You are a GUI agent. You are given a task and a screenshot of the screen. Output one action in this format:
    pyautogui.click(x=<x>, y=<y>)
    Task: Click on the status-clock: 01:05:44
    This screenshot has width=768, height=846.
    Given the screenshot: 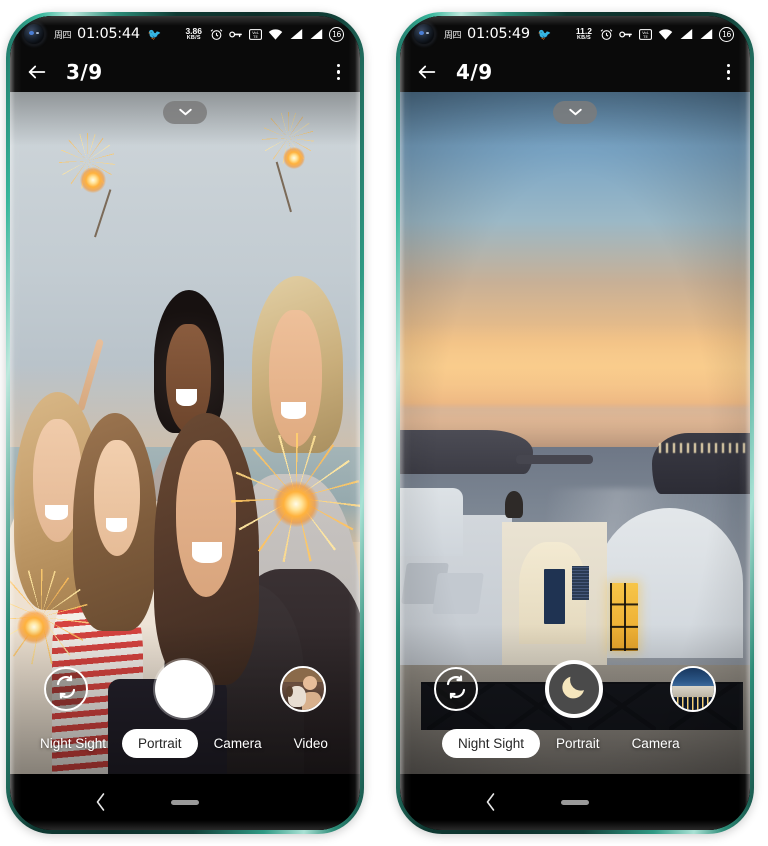 What is the action you would take?
    pyautogui.click(x=108, y=34)
    